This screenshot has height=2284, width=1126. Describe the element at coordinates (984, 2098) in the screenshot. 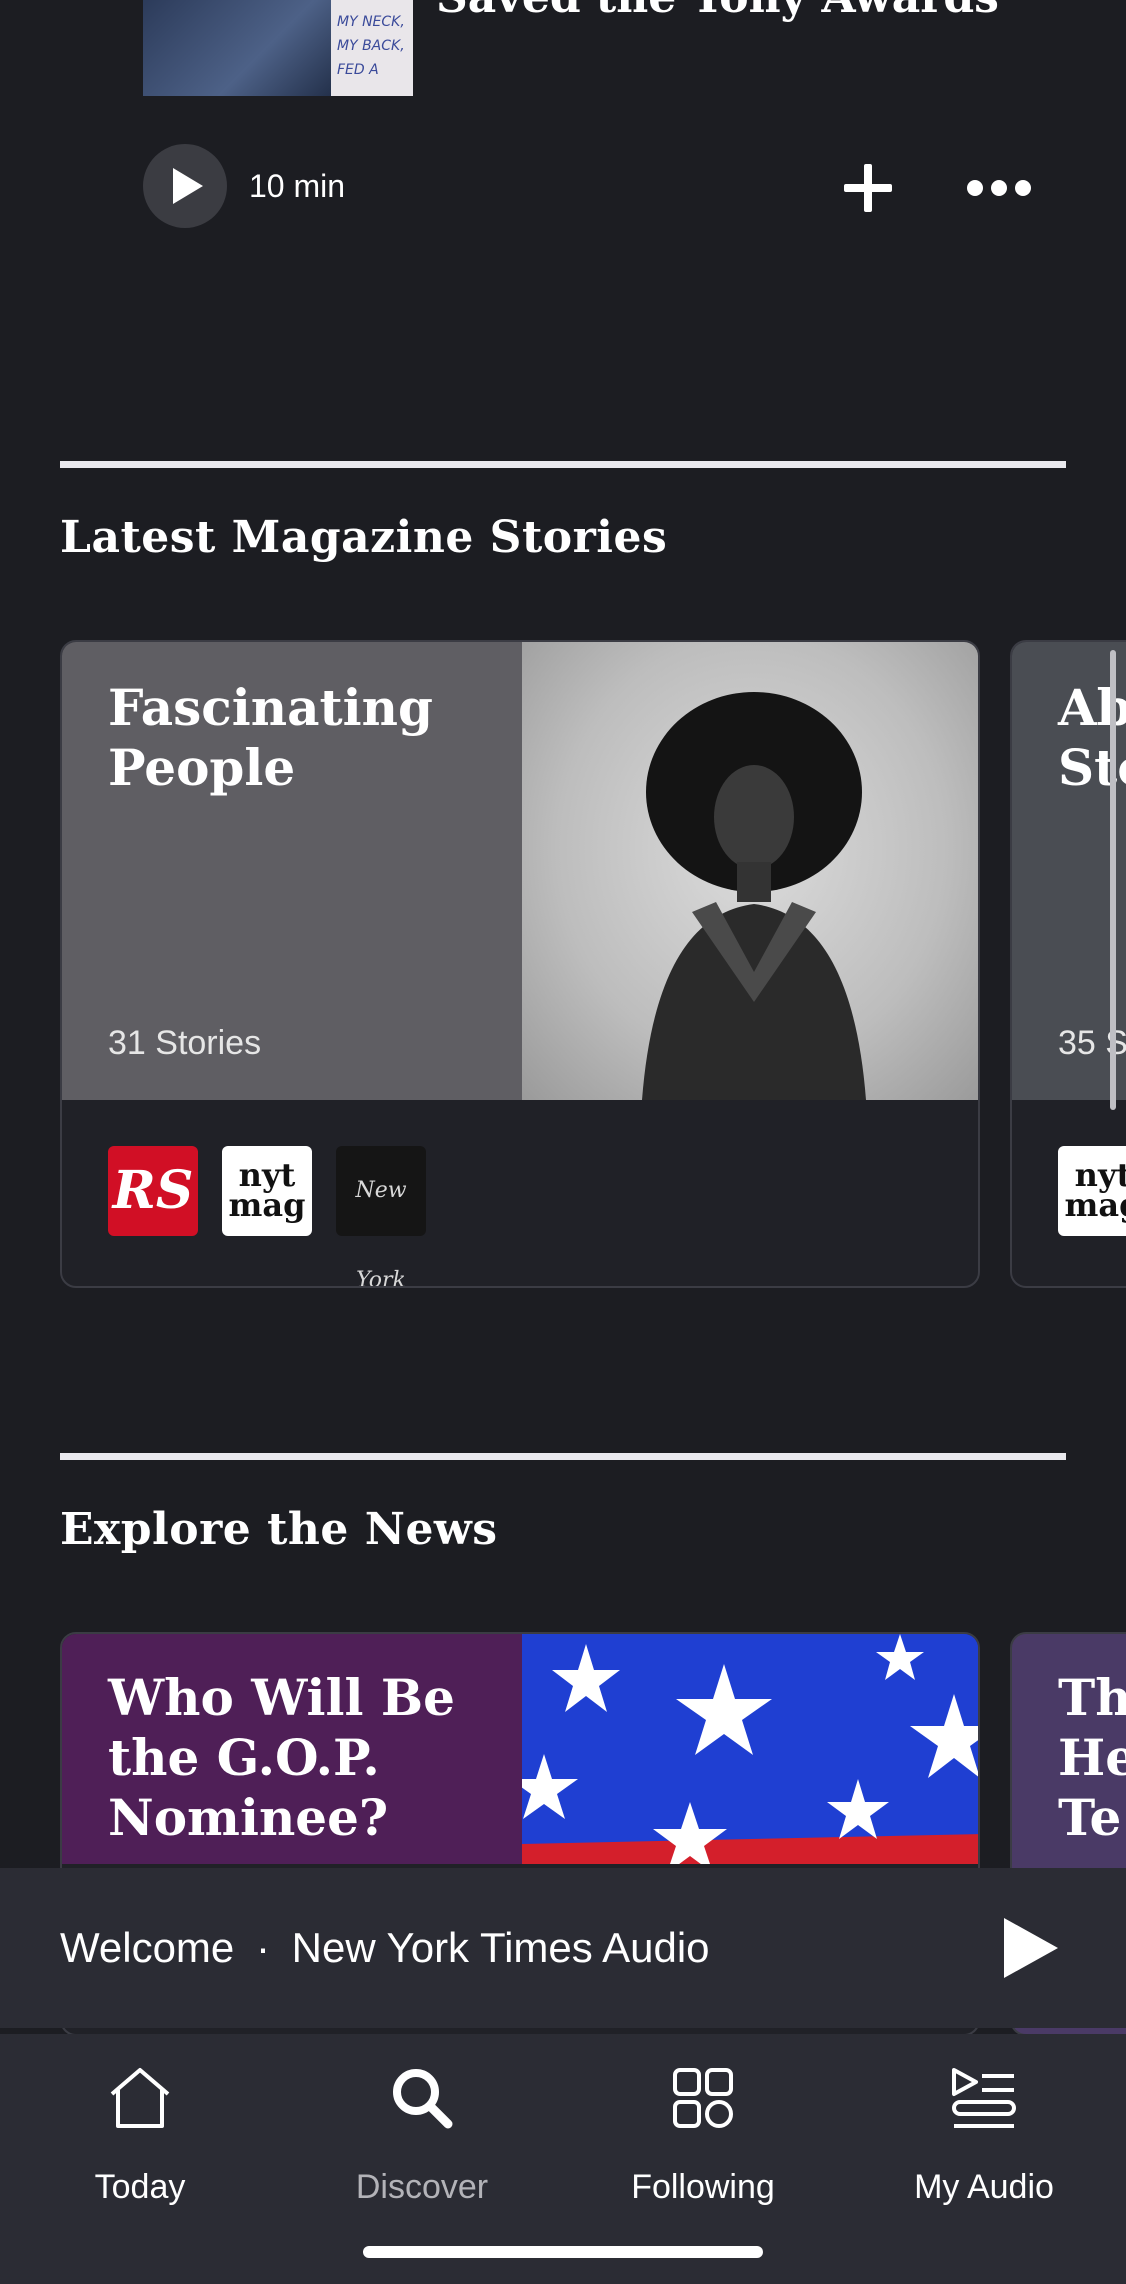

I see `playlist-icon` at that location.